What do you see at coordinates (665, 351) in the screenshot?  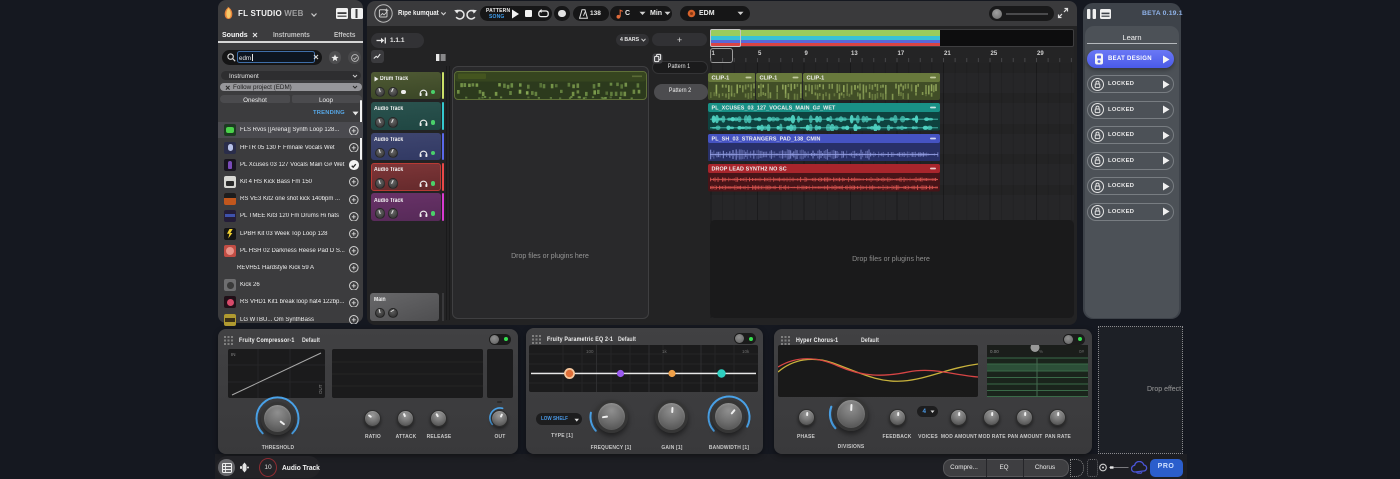 I see `svg-text: 1k` at bounding box center [665, 351].